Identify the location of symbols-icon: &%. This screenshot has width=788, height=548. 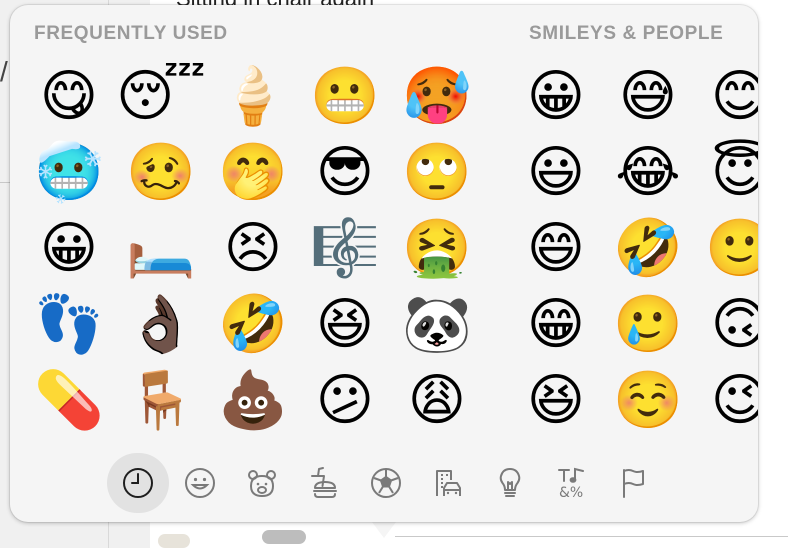
(571, 483).